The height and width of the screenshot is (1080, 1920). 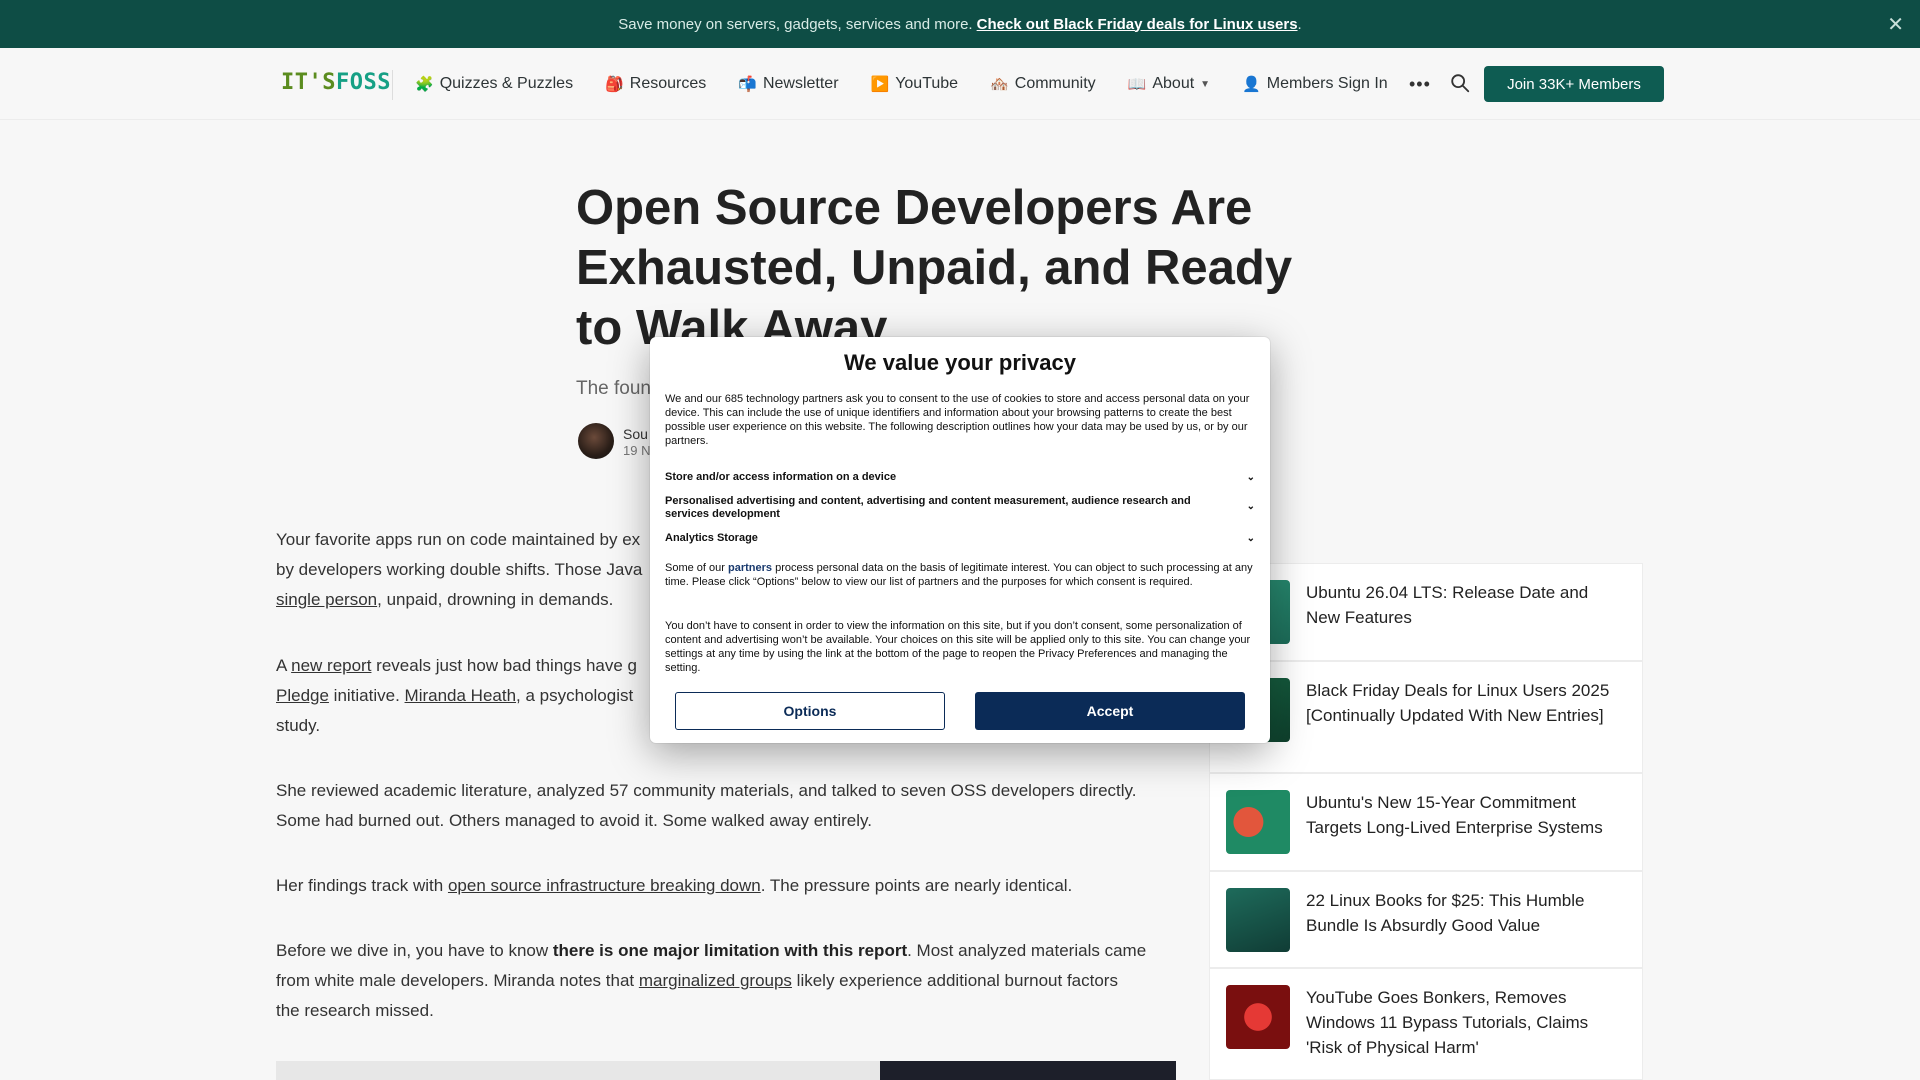 I want to click on nav-newsletter-label: Newsletter, so click(x=800, y=83).